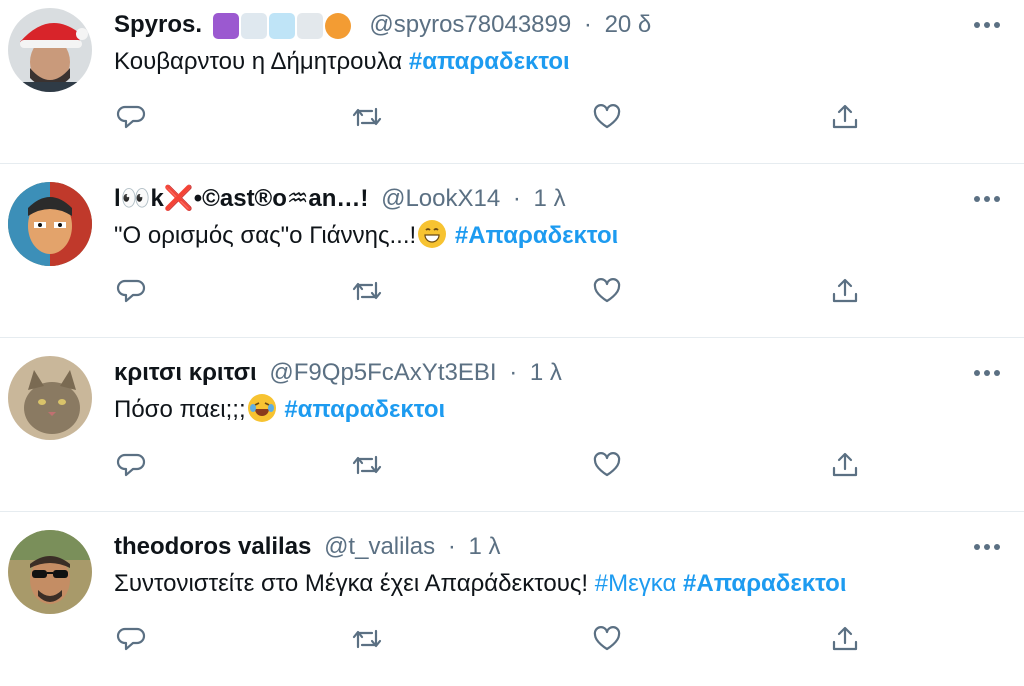 The height and width of the screenshot is (686, 1024). Describe the element at coordinates (549, 410) in the screenshot. I see `tweet-text: Πόσο παει;;; #απαραδεκτοι` at that location.